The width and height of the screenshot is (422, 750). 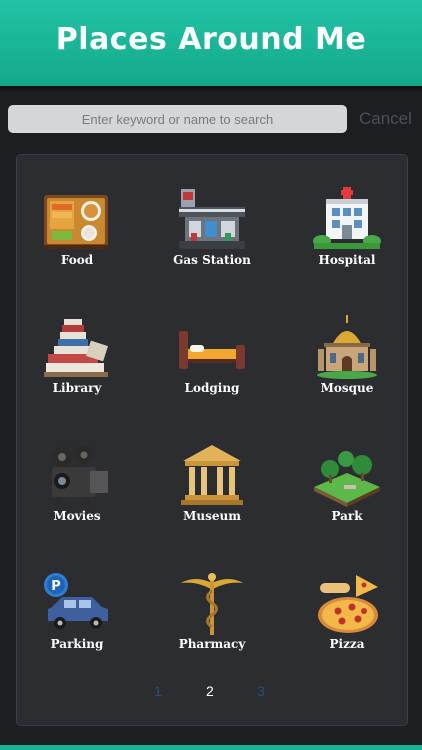 I want to click on food-icon, so click(x=76, y=222).